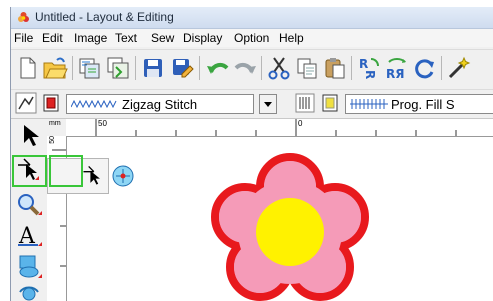 This screenshot has height=301, width=493. What do you see at coordinates (29, 235) in the screenshot?
I see `text-icon: A` at bounding box center [29, 235].